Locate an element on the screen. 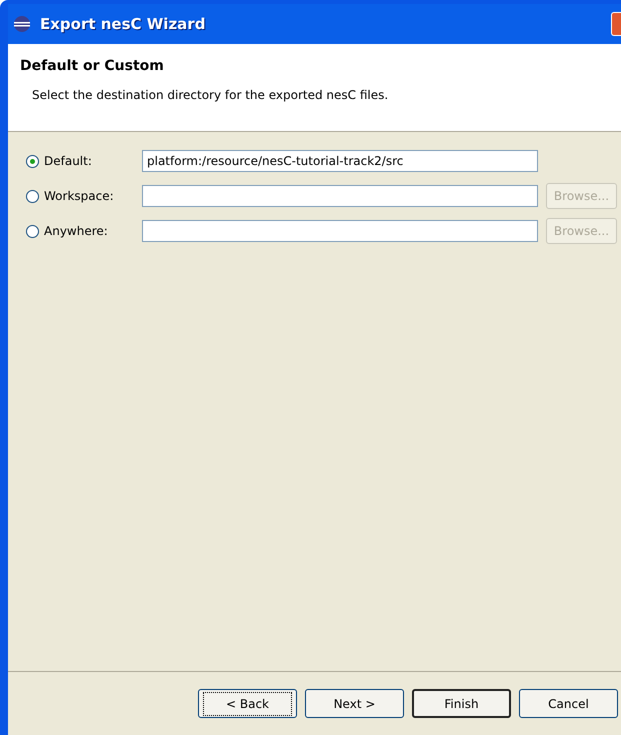 This screenshot has width=621, height=735. path-field: platform:/resource/nesC-tutorial-track2/src is located at coordinates (340, 161).